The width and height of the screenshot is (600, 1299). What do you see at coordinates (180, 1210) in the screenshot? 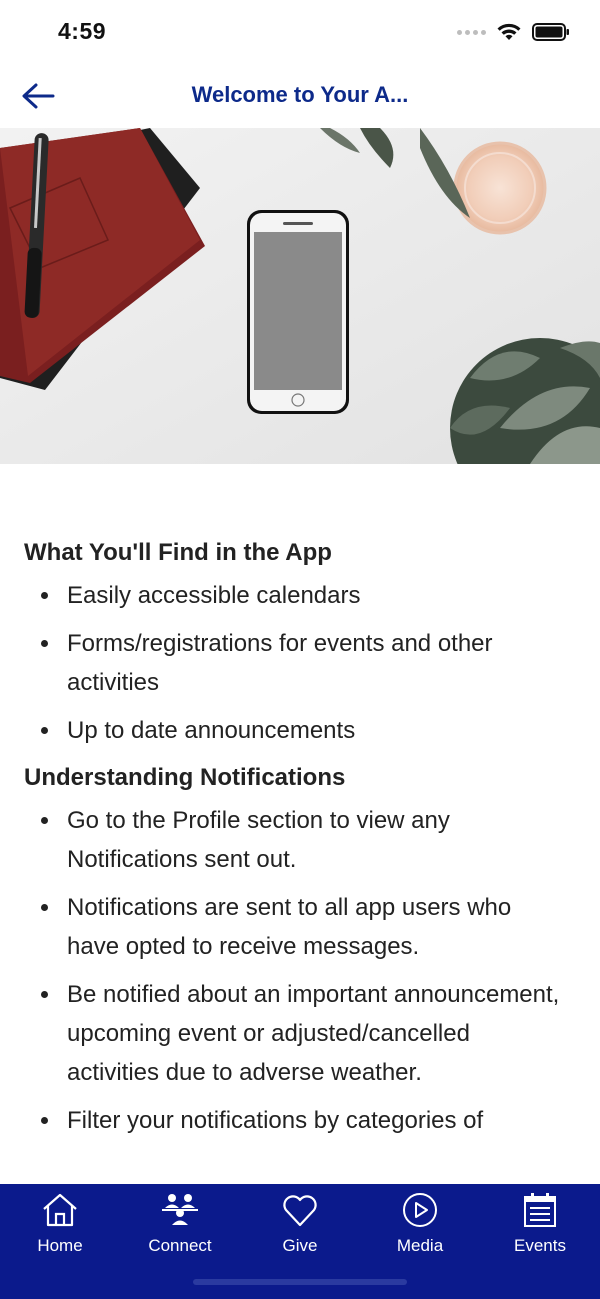
I see `people-icon` at bounding box center [180, 1210].